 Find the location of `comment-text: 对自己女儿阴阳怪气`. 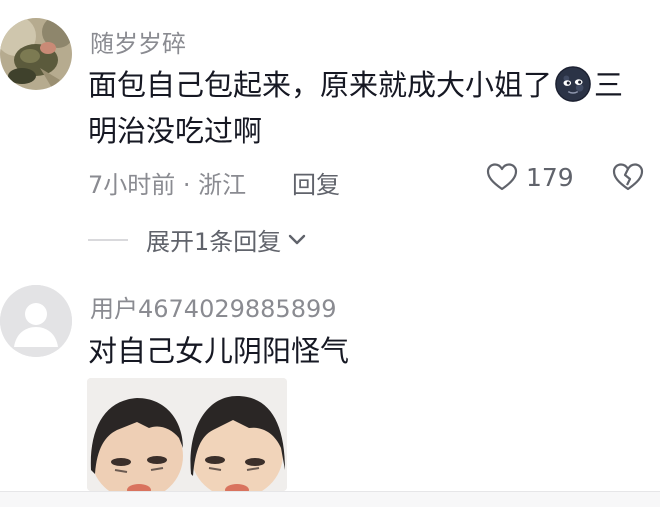

comment-text: 对自己女儿阴阳怪气 is located at coordinates (219, 351).